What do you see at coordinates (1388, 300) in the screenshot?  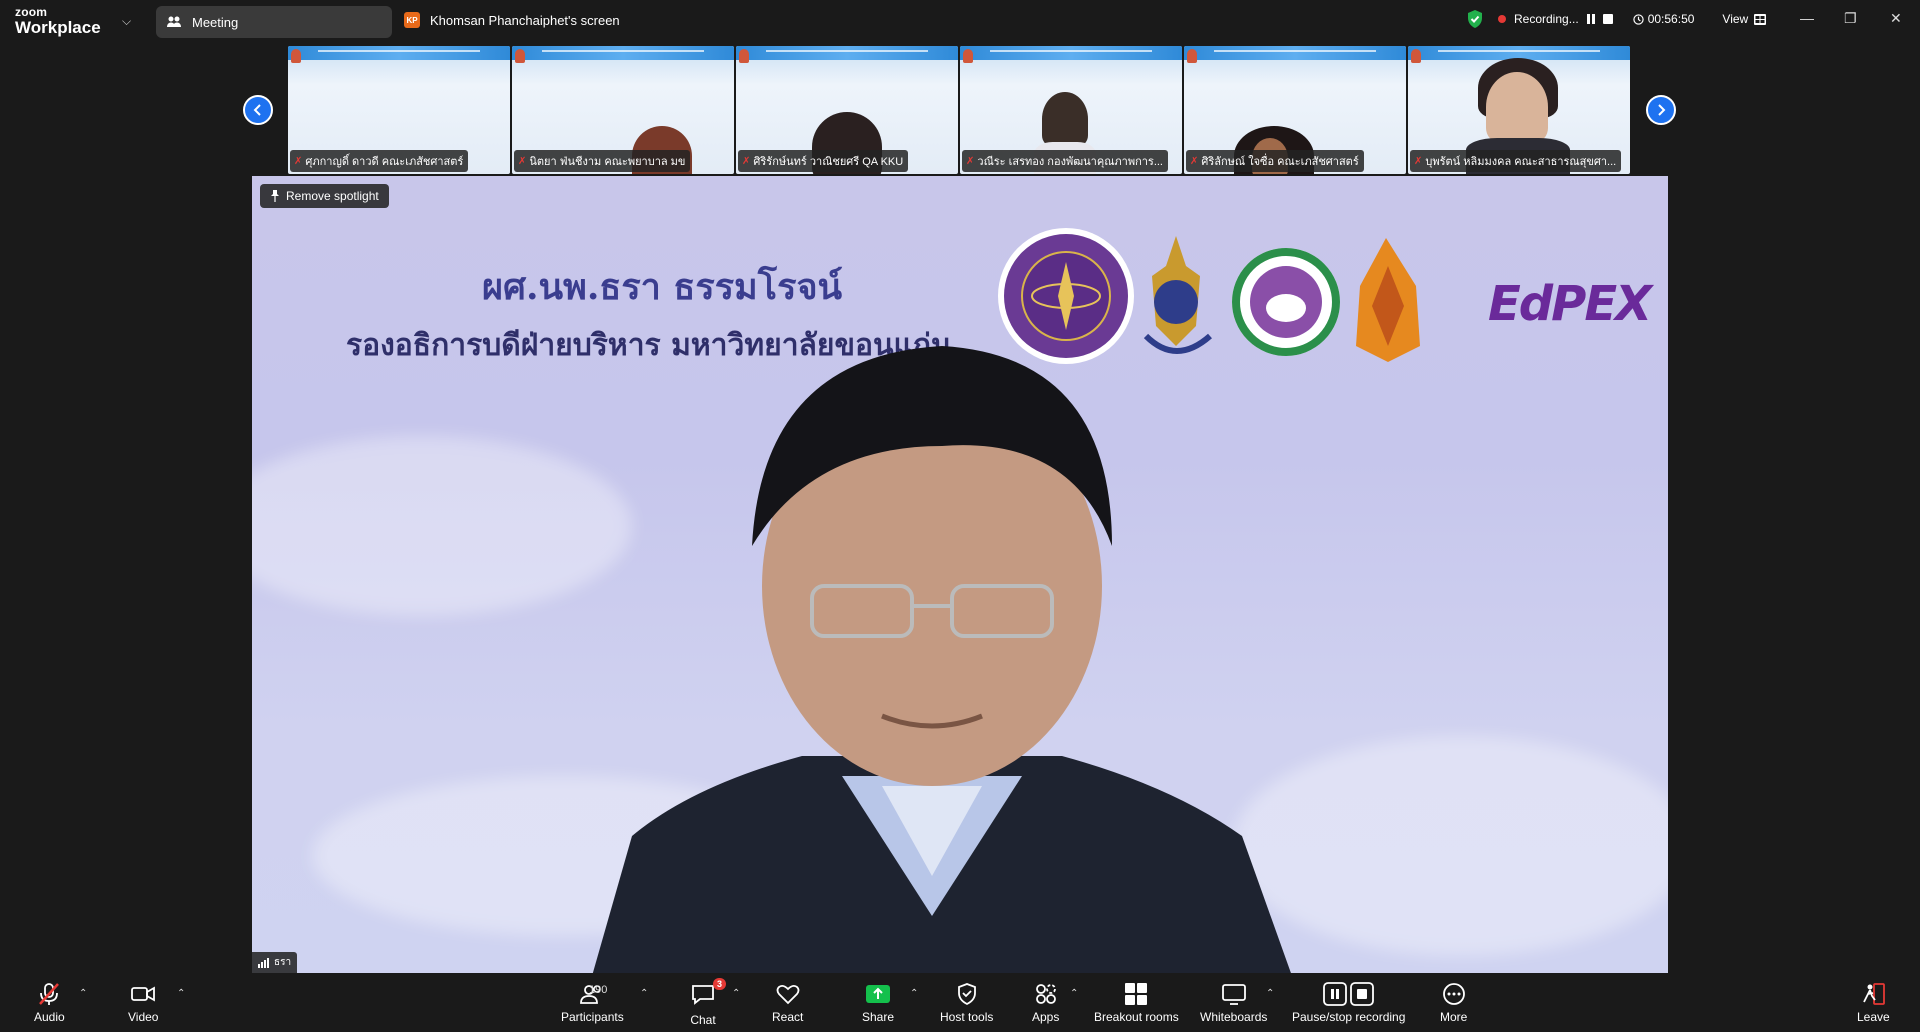 I see `kku-emblem-icon` at bounding box center [1388, 300].